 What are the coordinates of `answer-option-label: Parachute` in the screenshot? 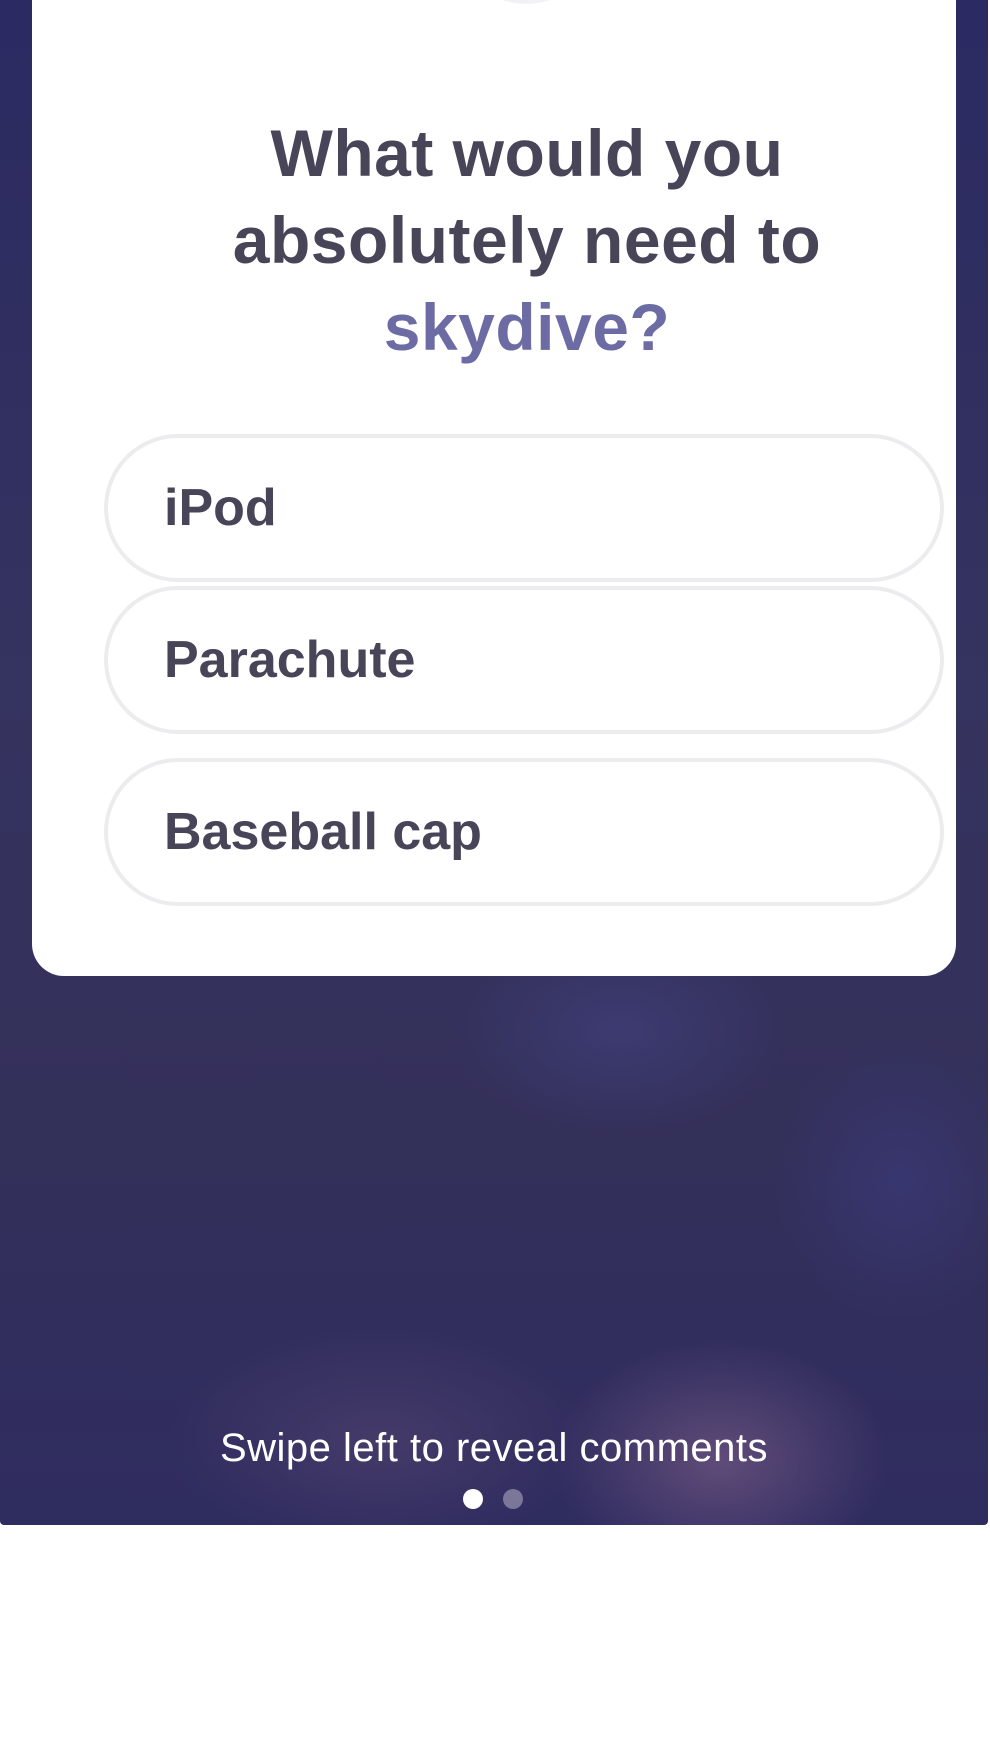 It's located at (290, 660).